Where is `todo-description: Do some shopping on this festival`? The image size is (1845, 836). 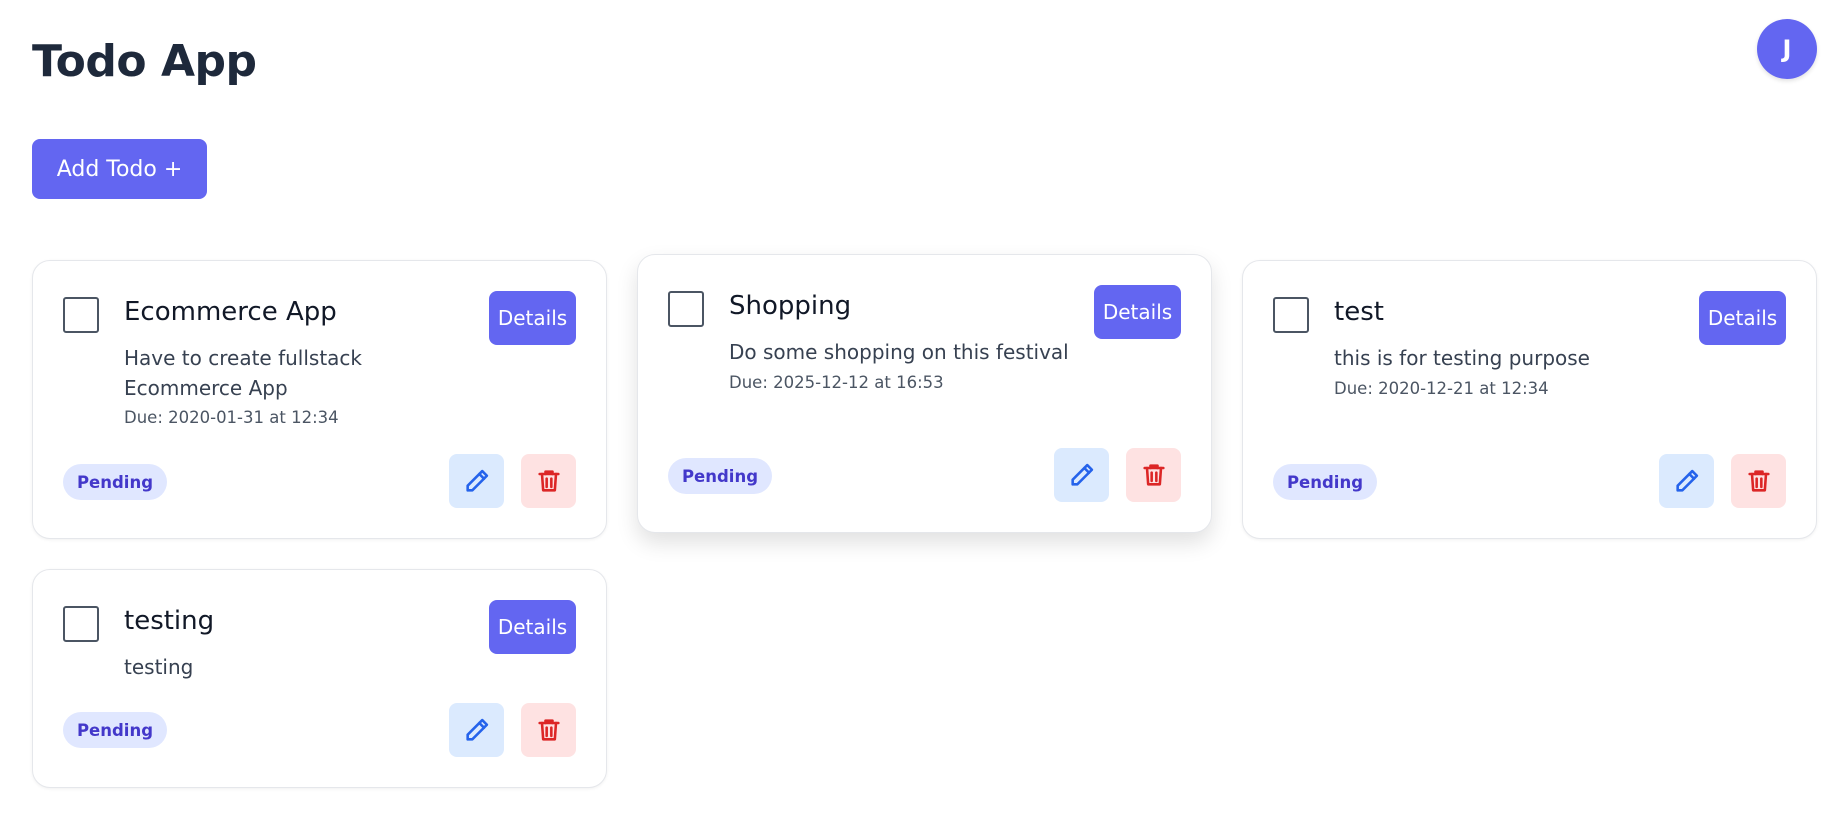 todo-description: Do some shopping on this festival is located at coordinates (899, 352).